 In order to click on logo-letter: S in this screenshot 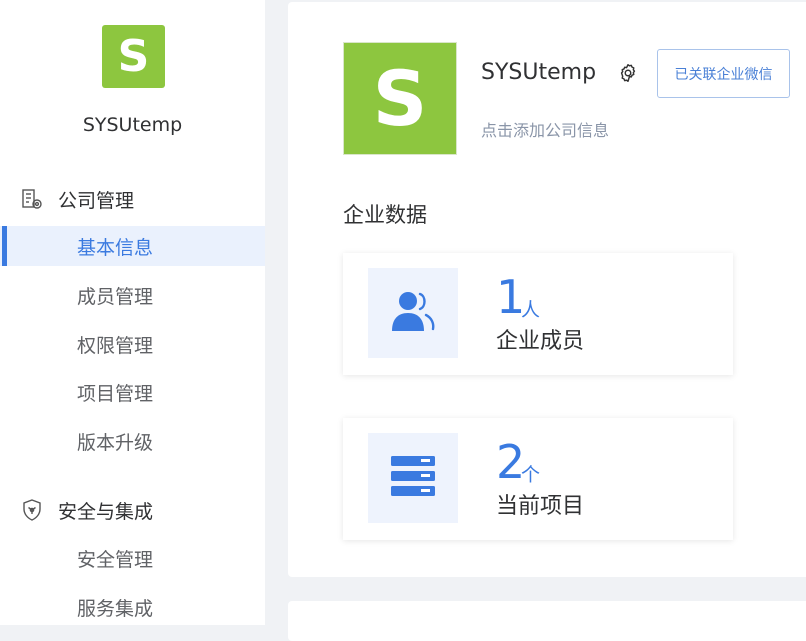, I will do `click(133, 56)`.